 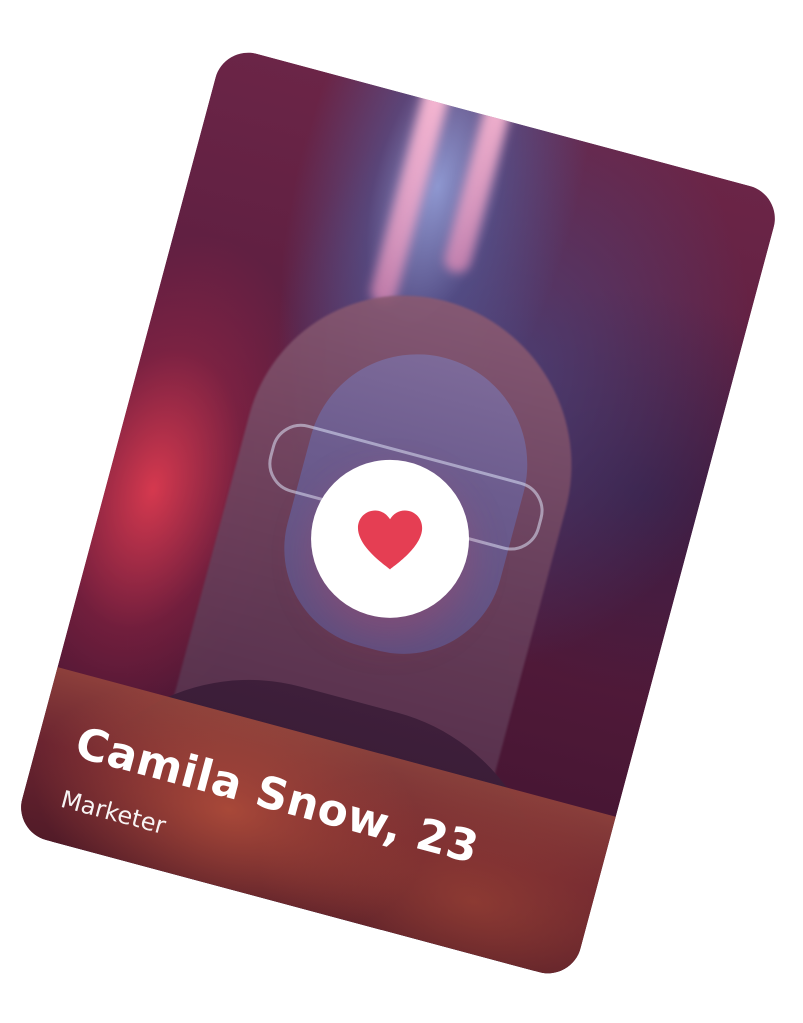 I want to click on like-button, so click(x=390, y=538).